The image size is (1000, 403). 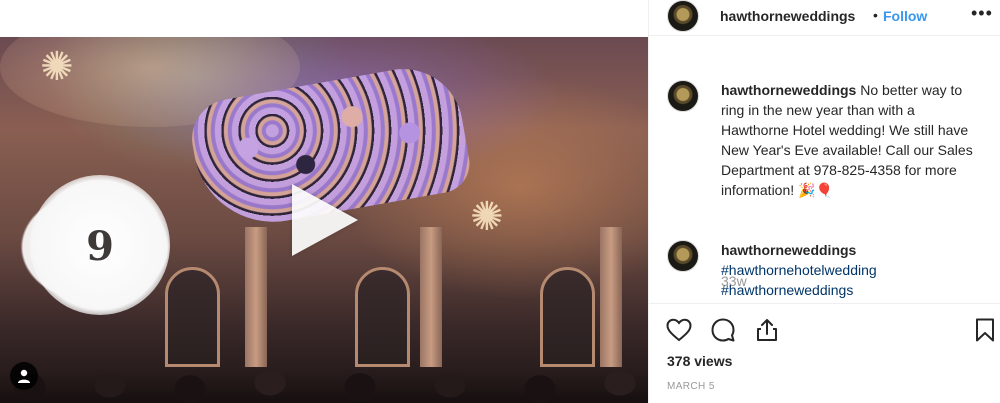 I want to click on user-tag-icon, so click(x=24, y=376).